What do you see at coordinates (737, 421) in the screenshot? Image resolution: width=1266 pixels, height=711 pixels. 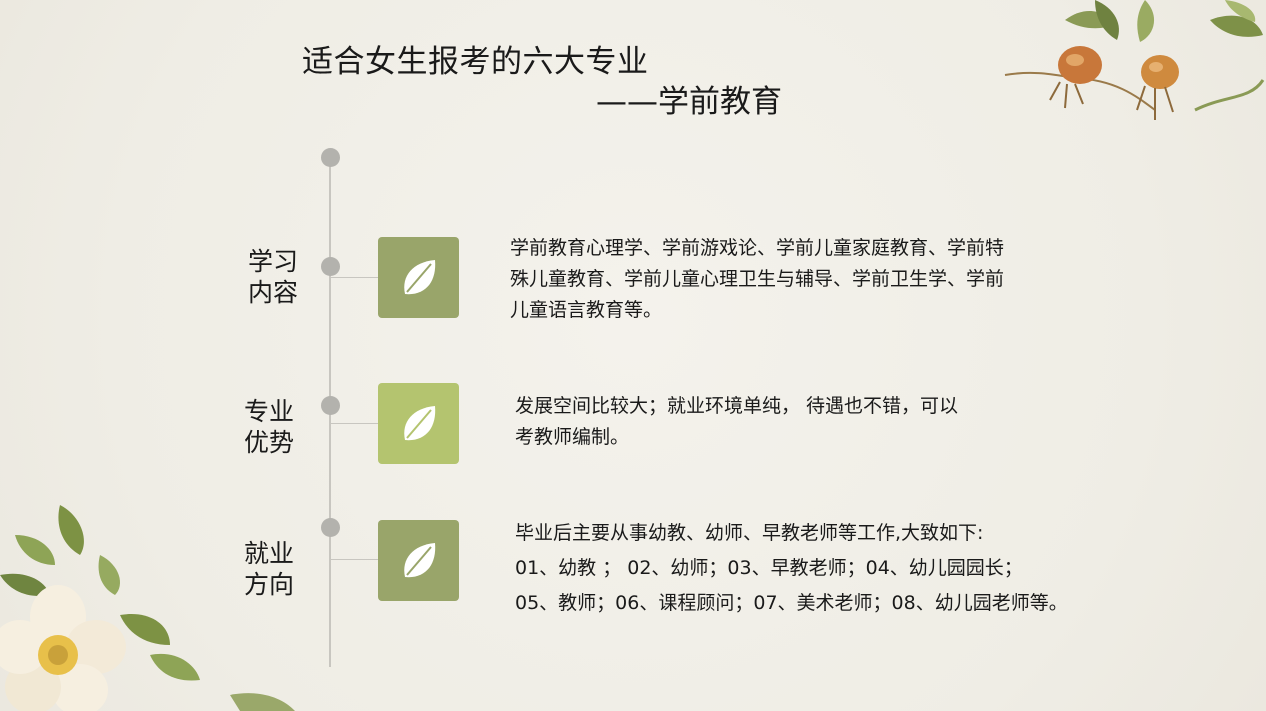 I see `section-text: 发展空间比较大；就业环境单纯， 待遇也不错，可以 考教师编制。` at bounding box center [737, 421].